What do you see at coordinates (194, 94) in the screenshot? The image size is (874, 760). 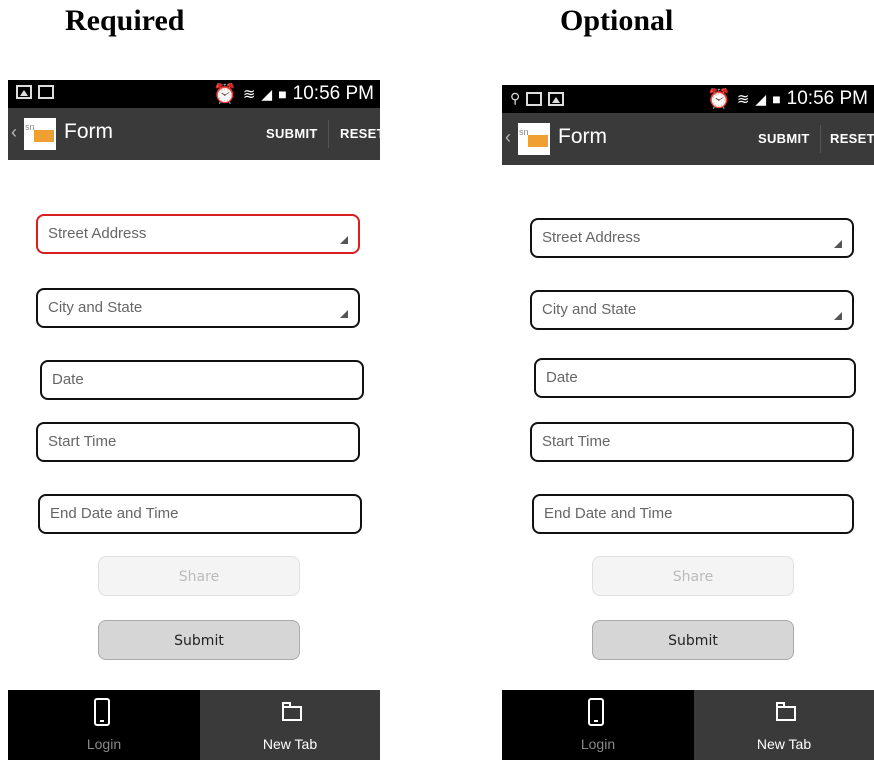 I see `status-bar: ⏰ ≋ ◢ ■ 10:56 PM` at bounding box center [194, 94].